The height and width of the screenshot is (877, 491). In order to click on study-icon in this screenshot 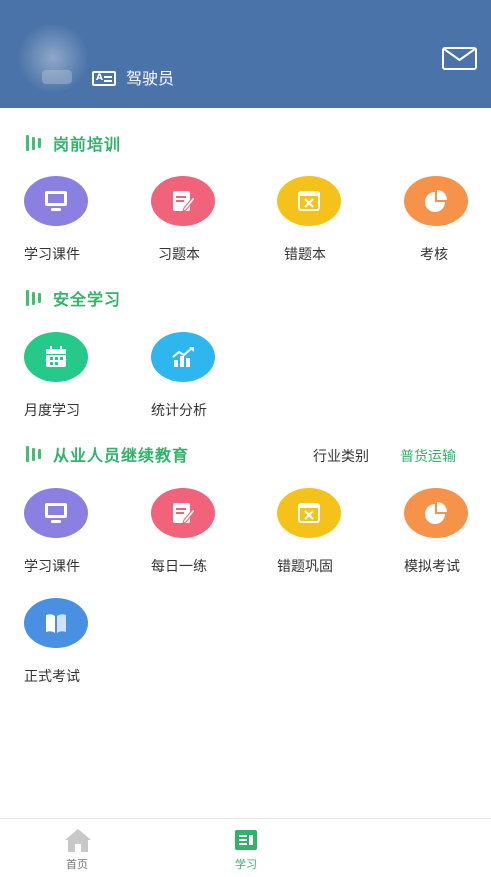, I will do `click(246, 840)`.